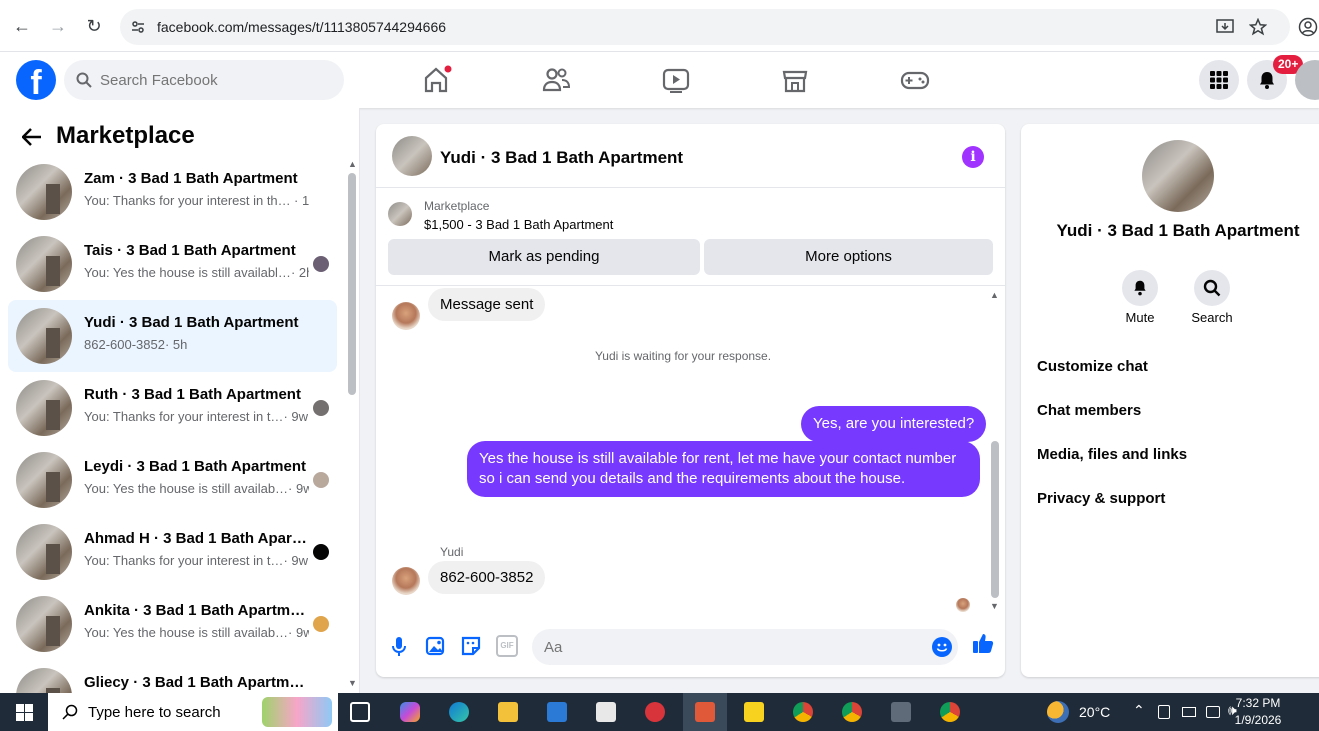 The image size is (1319, 731). I want to click on calculator-icon, so click(901, 712).